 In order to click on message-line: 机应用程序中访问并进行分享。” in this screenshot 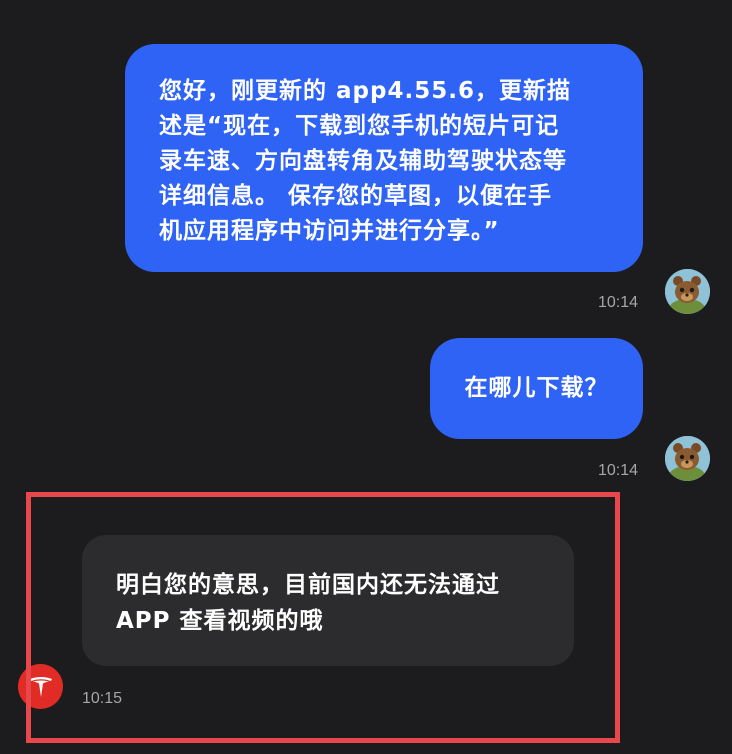, I will do `click(329, 231)`.